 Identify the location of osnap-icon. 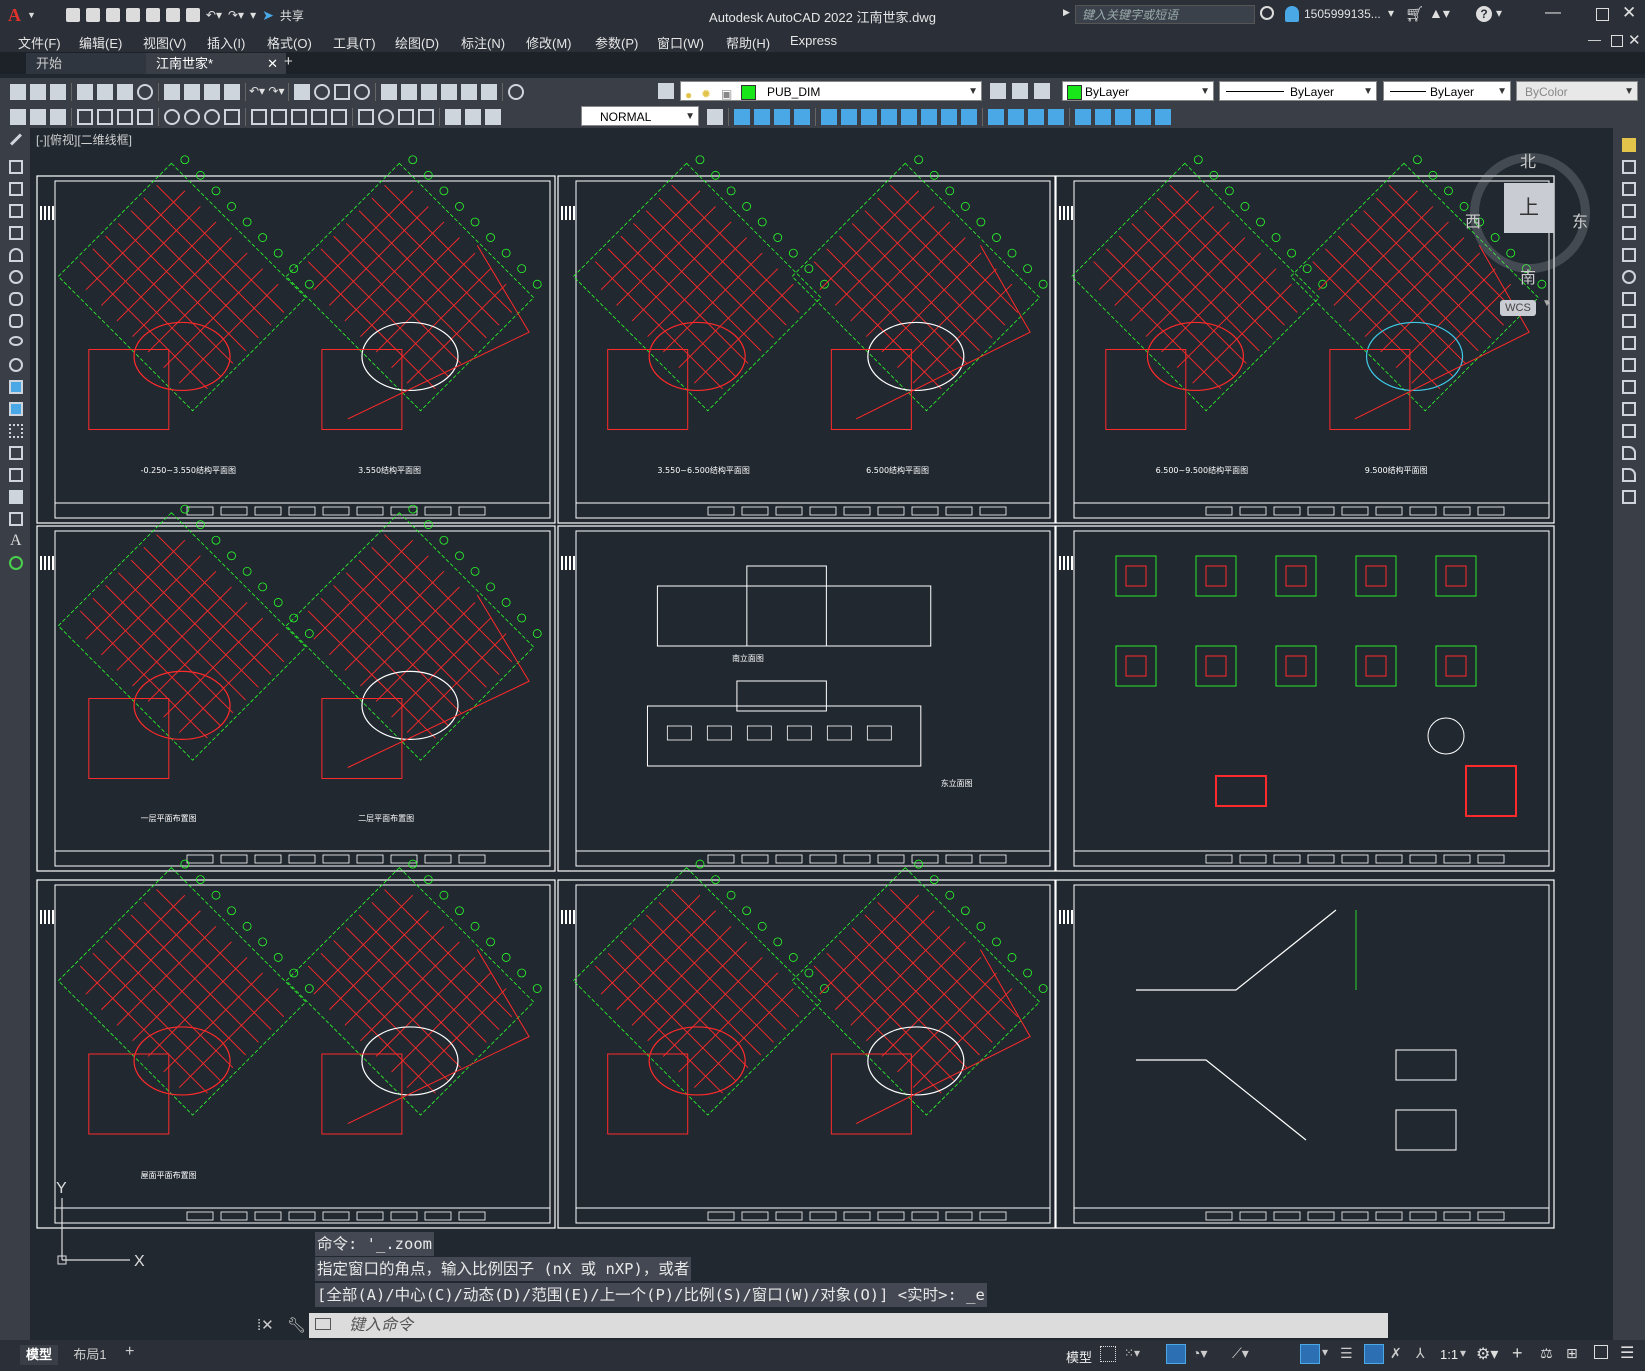
(1310, 1354).